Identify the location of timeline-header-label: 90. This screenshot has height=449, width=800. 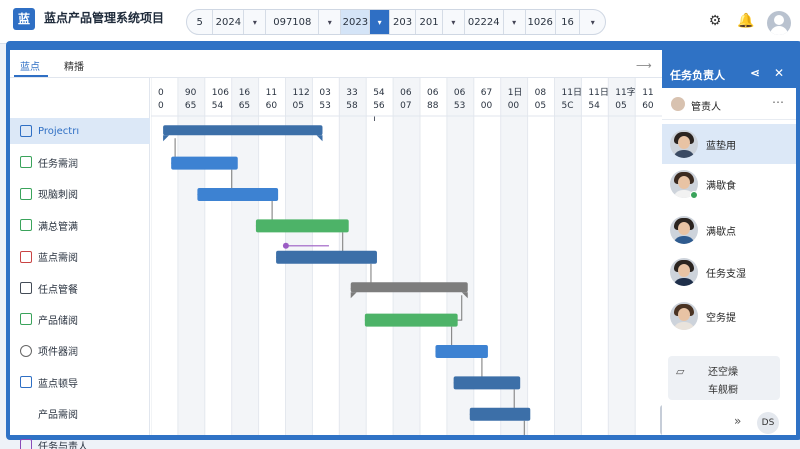
(191, 93).